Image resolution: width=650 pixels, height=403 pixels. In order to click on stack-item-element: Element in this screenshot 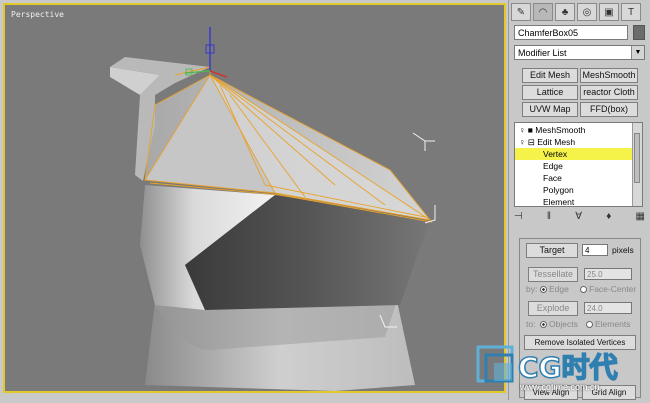, I will do `click(578, 201)`.